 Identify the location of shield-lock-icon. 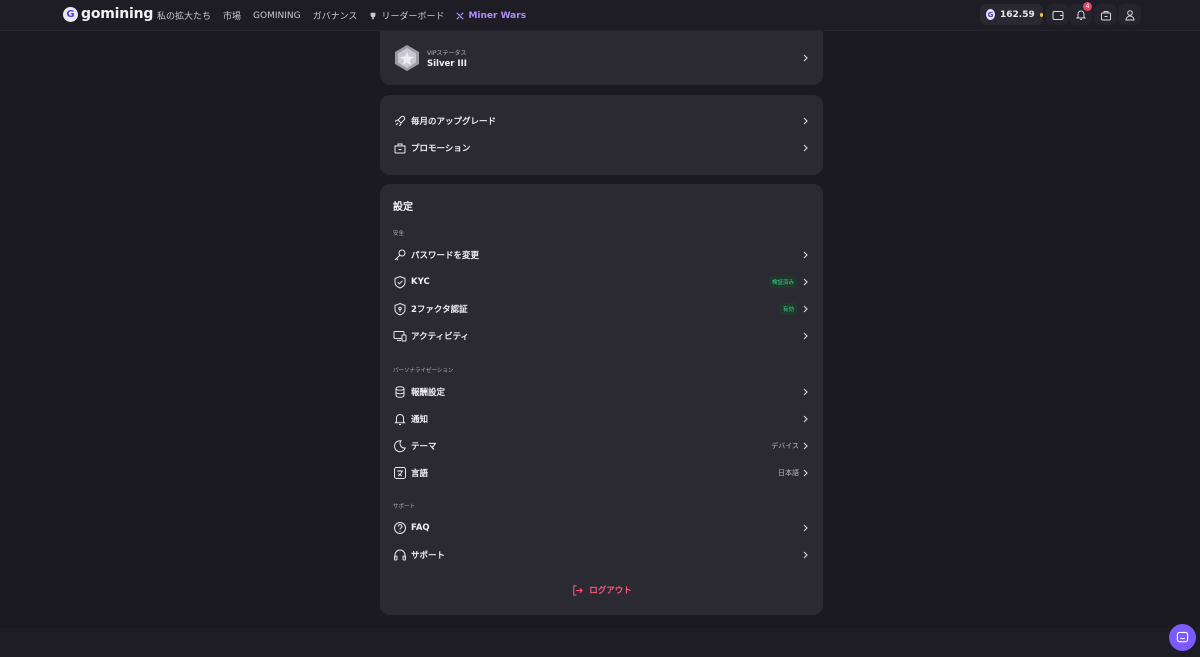
(400, 309).